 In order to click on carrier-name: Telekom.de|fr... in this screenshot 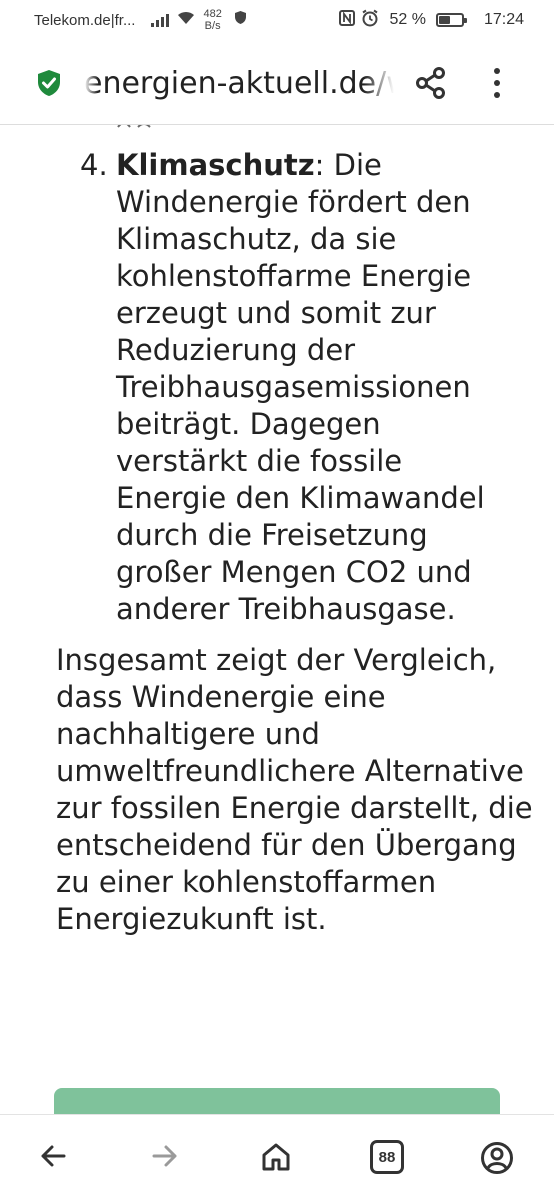, I will do `click(85, 20)`.